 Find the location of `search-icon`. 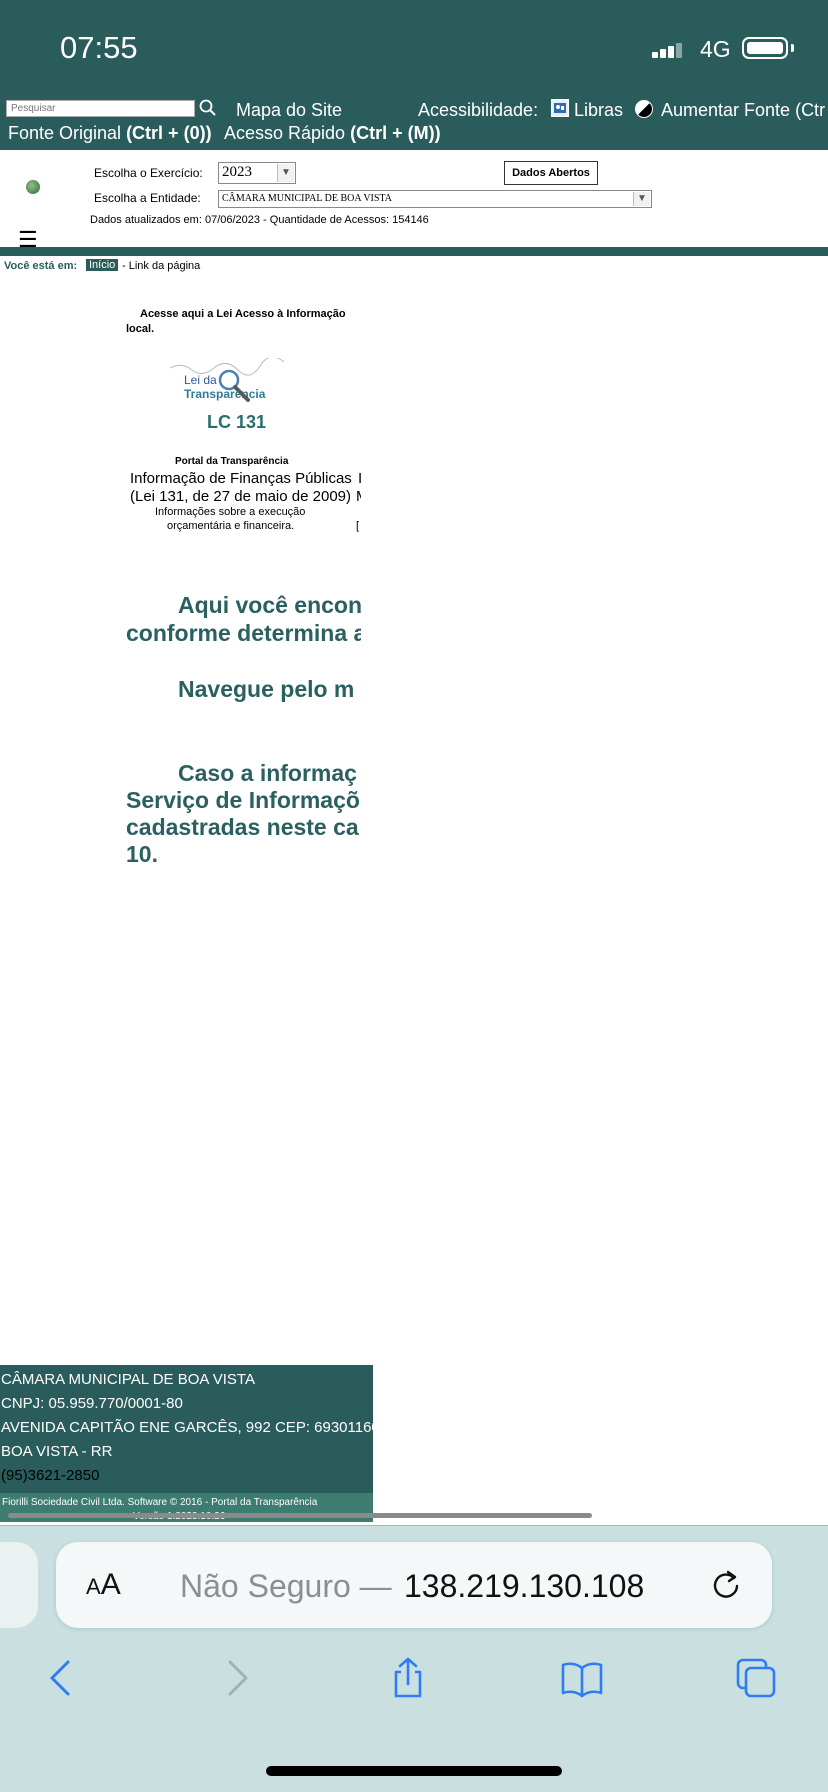

search-icon is located at coordinates (208, 108).